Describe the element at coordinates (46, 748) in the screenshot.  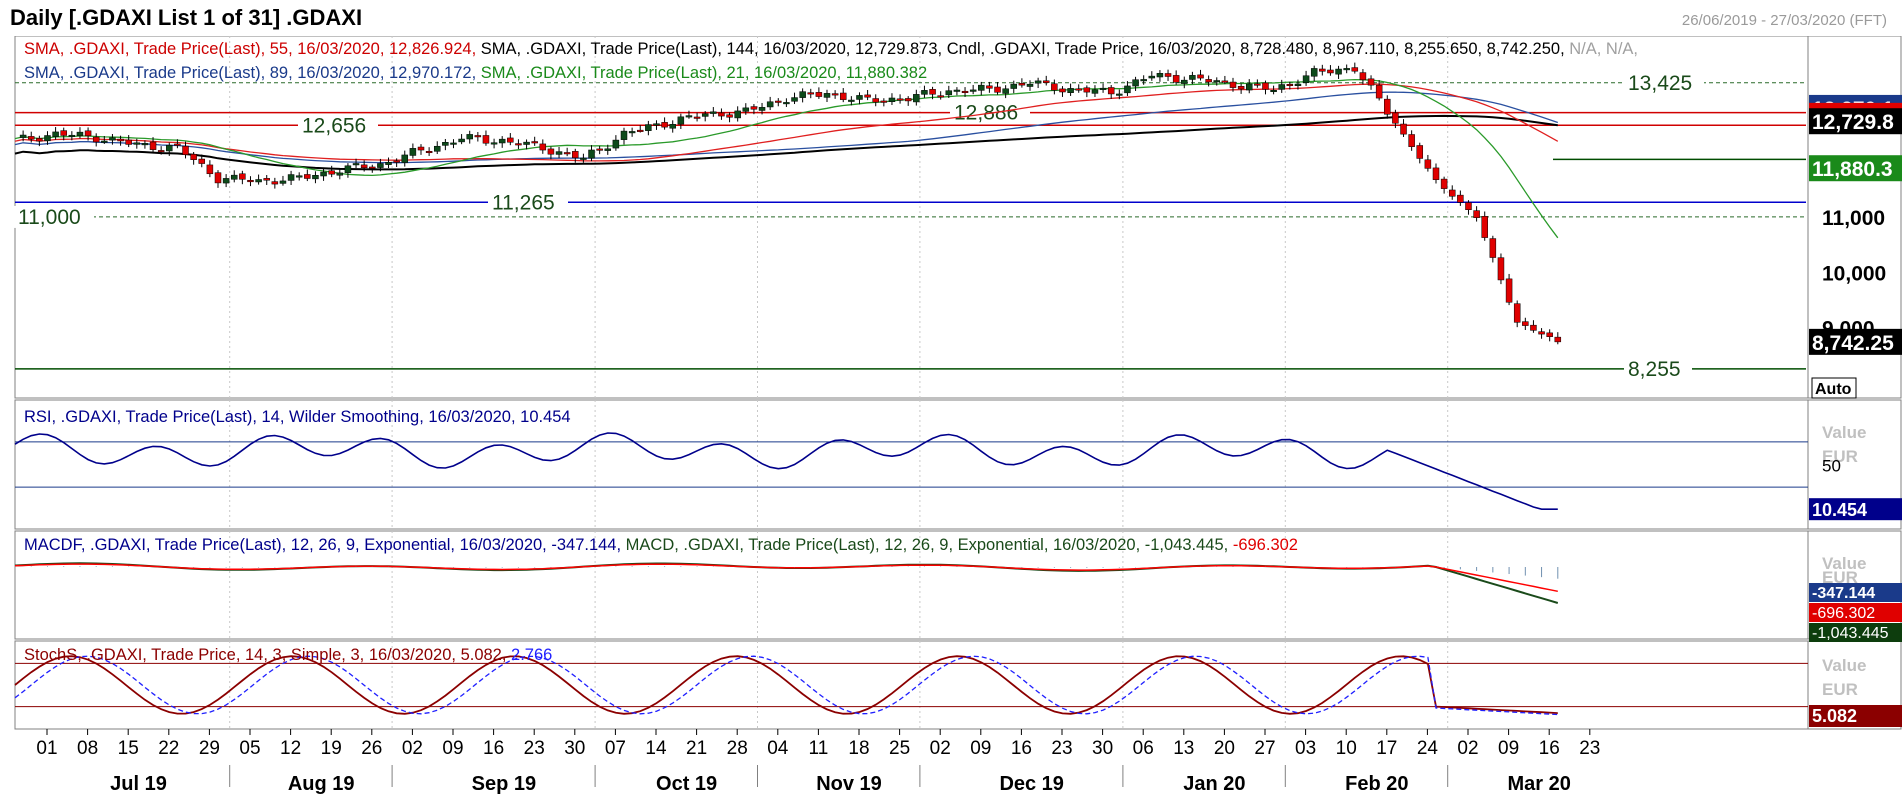
I see `x-tick-label: 01` at that location.